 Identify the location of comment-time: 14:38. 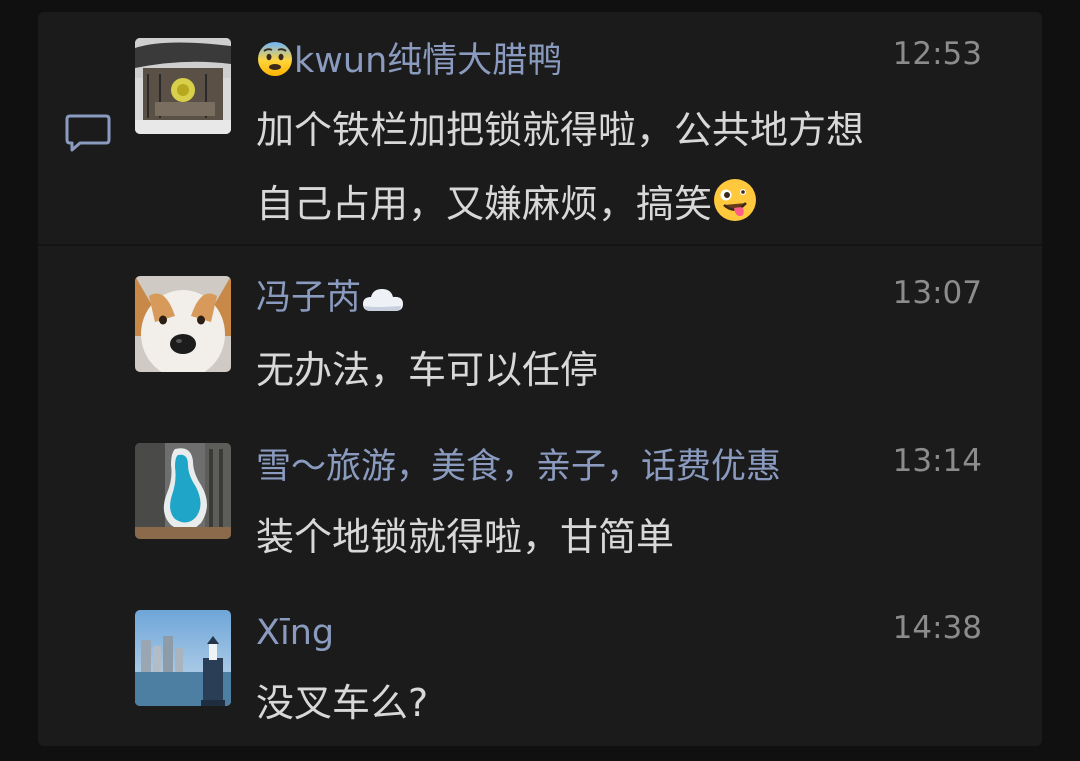
(937, 628).